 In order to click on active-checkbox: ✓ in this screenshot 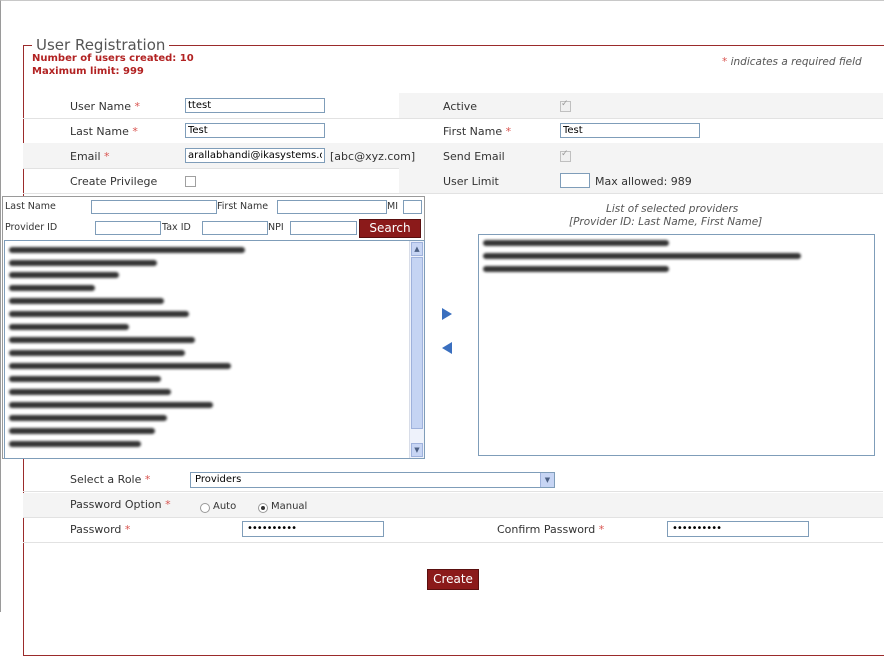, I will do `click(565, 105)`.